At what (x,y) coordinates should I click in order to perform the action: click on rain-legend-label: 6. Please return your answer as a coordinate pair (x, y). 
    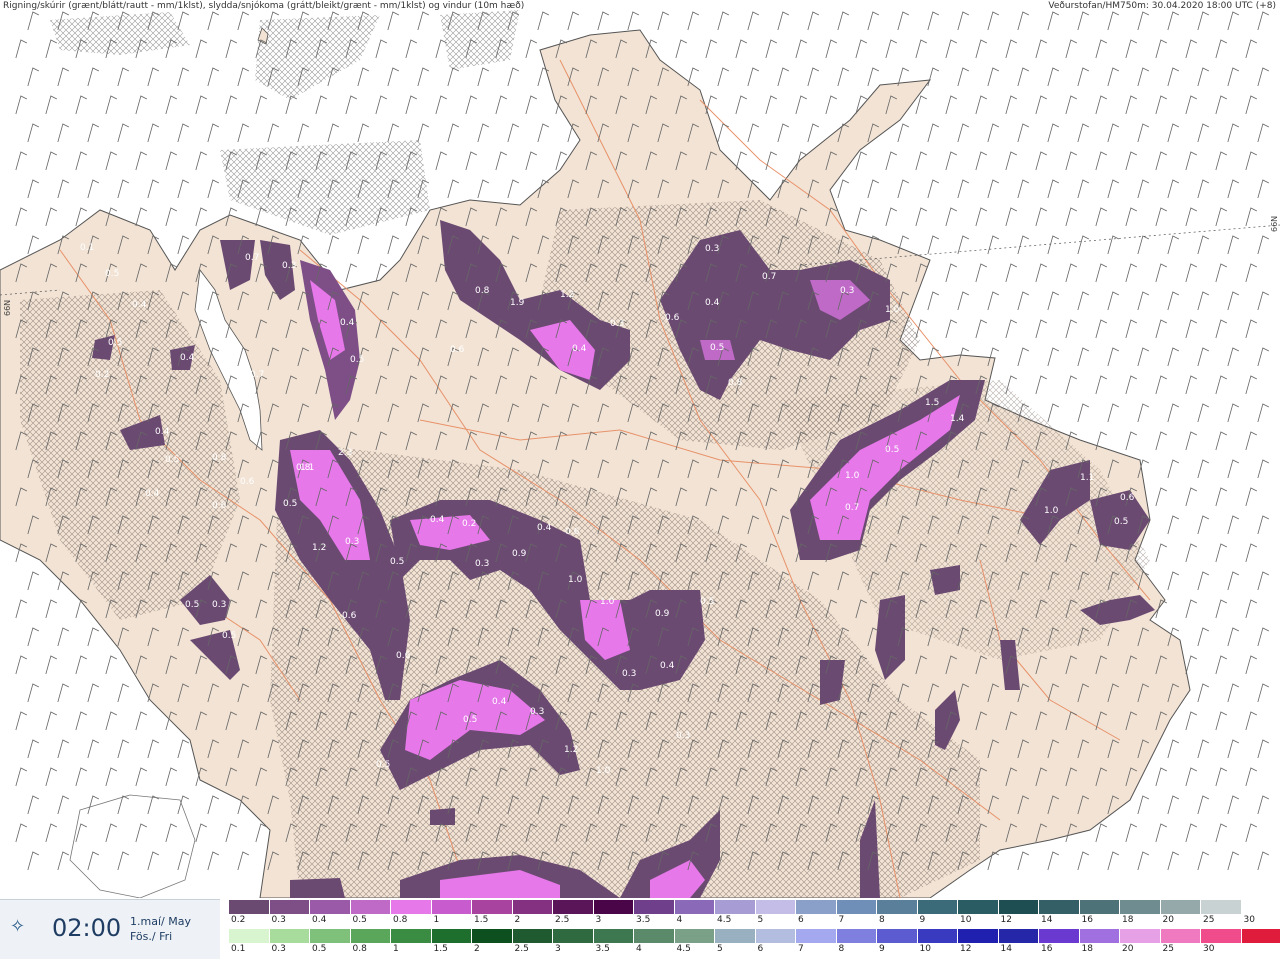
    Looking at the image, I should click on (761, 949).